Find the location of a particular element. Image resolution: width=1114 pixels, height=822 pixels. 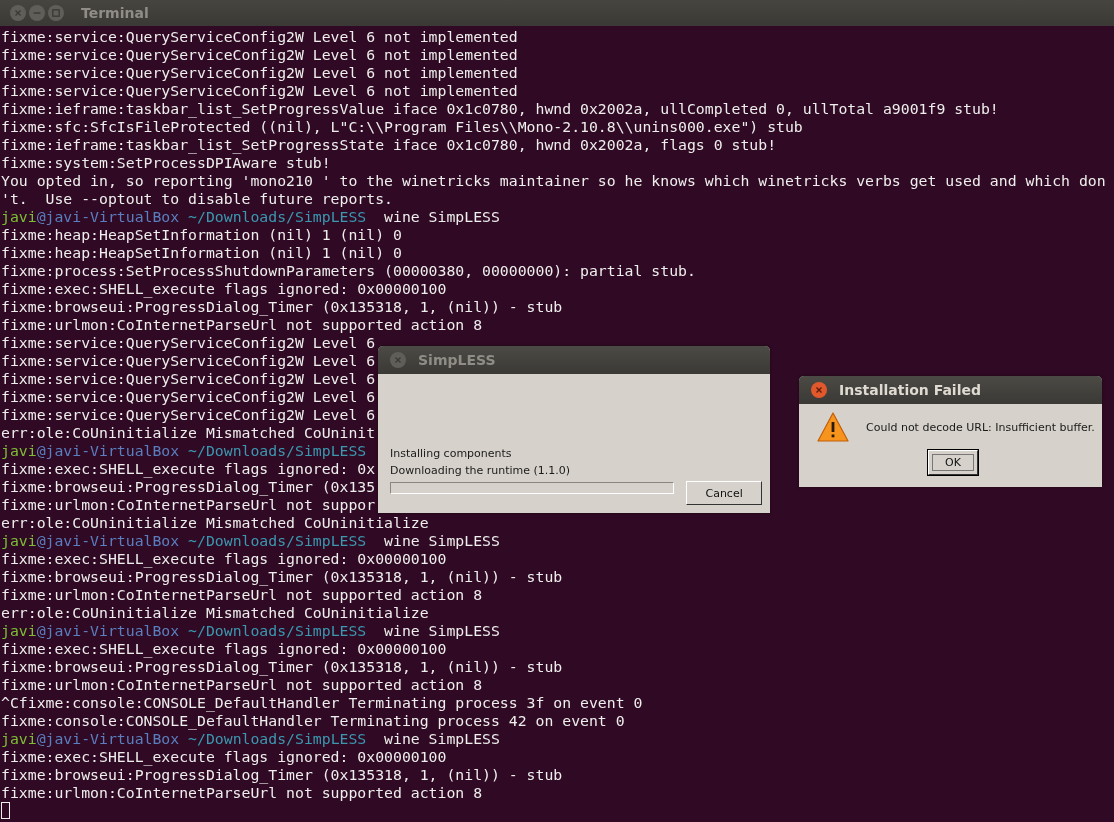

detail-text: Downloading the runtime (1.1.0) is located at coordinates (481, 470).